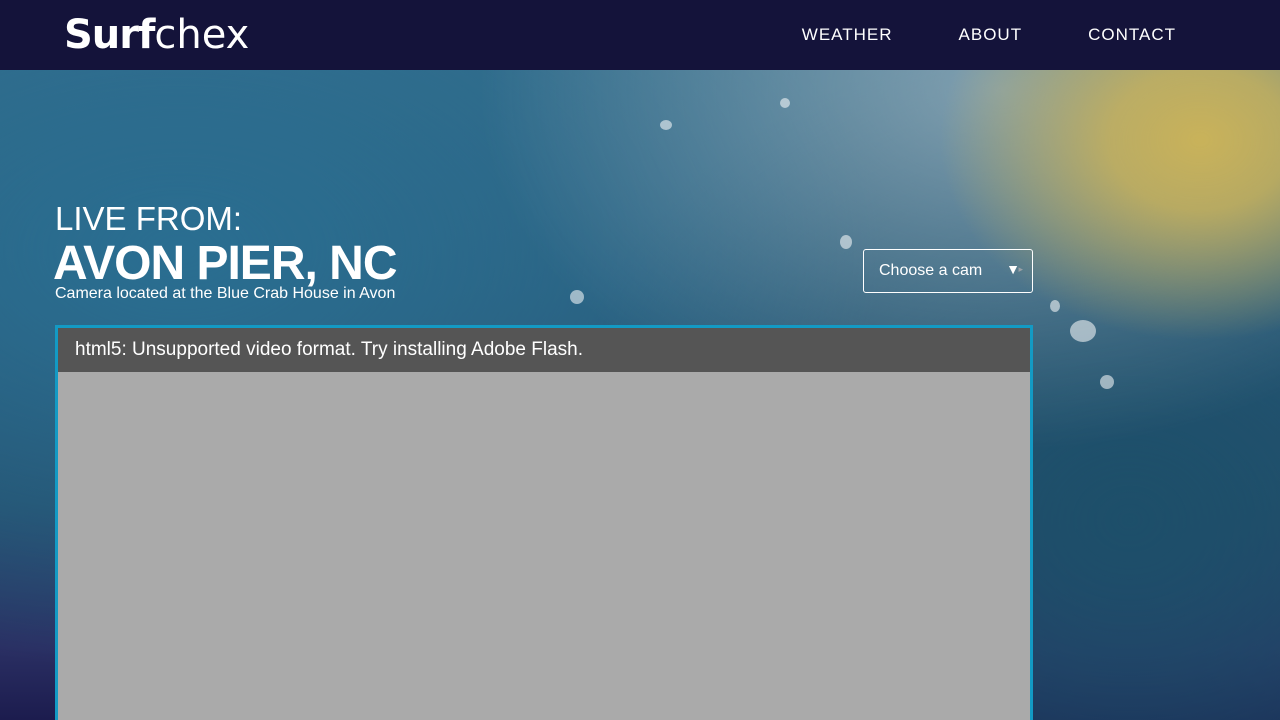 The height and width of the screenshot is (720, 1280). I want to click on cam-select-dropdown: Choose a cam ▼ ▸, so click(948, 271).